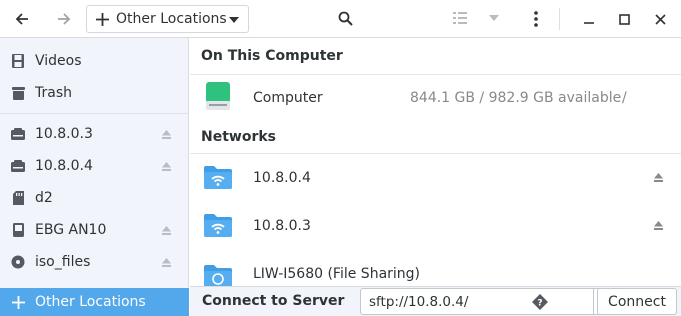  I want to click on close-icon, so click(660, 19).